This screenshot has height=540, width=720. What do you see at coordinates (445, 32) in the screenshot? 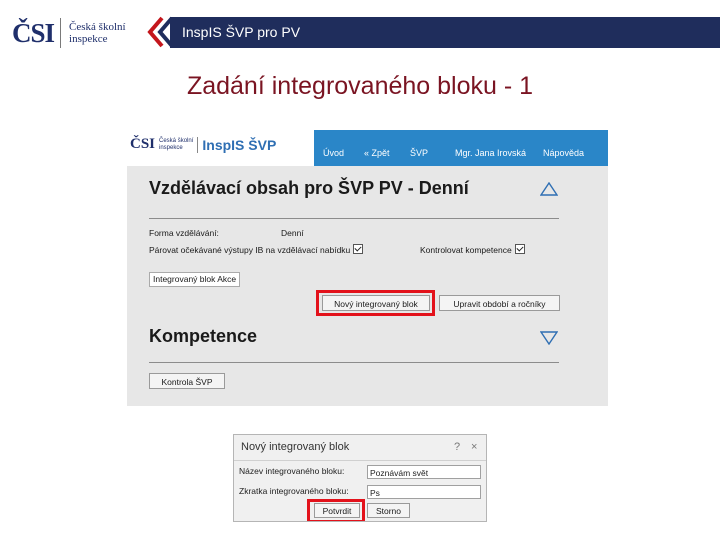
I see `header-bar: InspIS ŠVP pro PV` at bounding box center [445, 32].